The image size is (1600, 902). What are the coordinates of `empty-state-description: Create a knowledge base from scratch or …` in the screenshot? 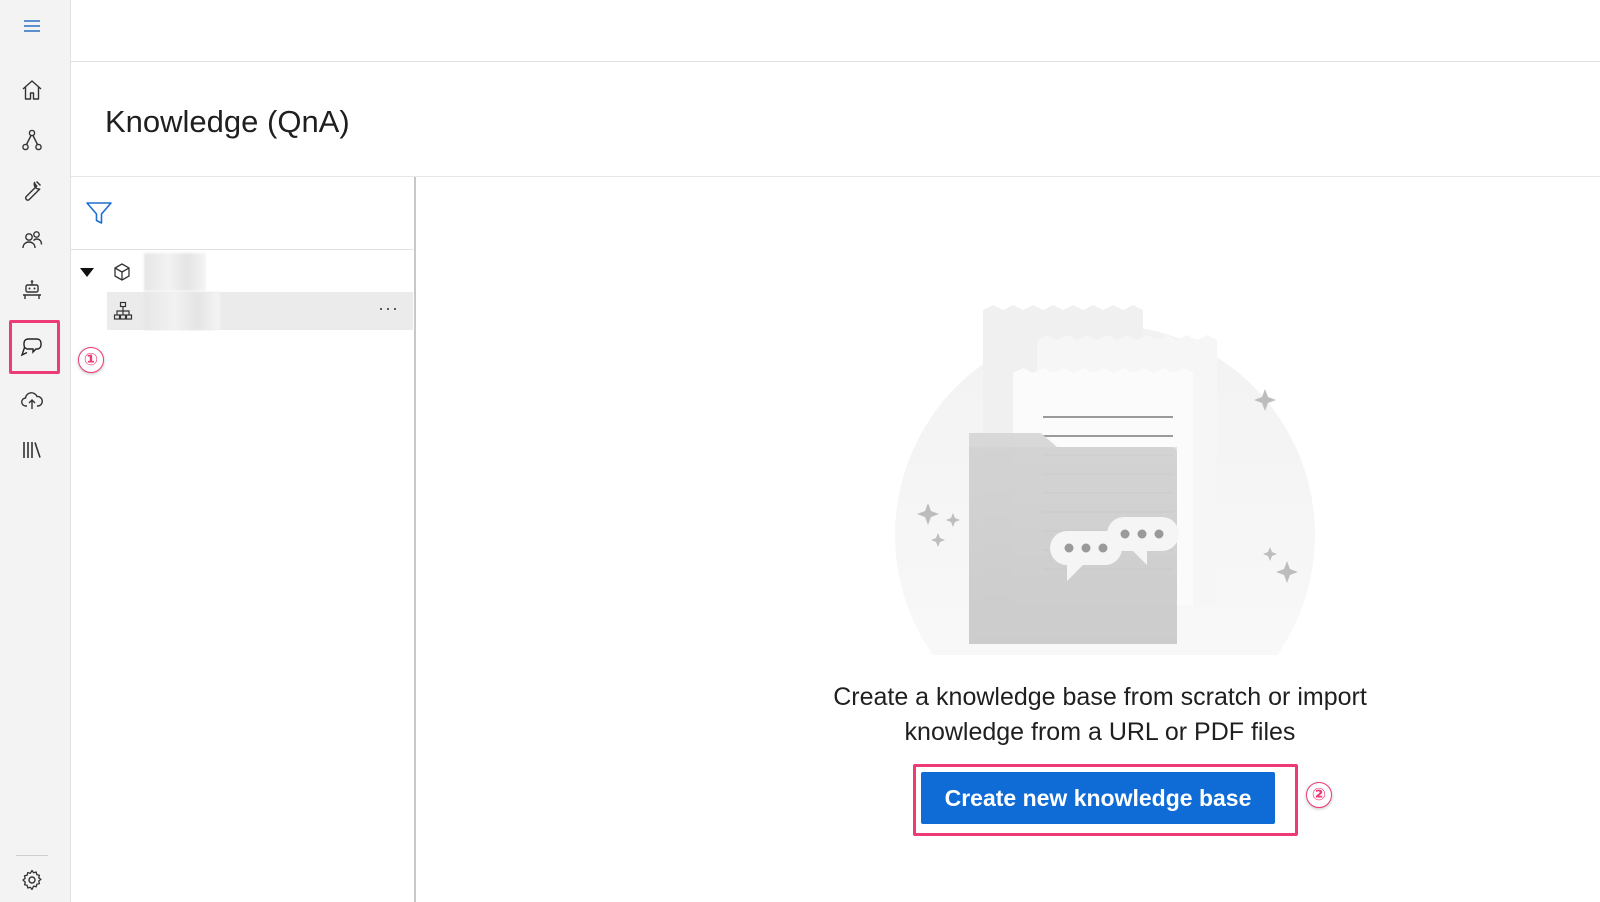 It's located at (1100, 715).